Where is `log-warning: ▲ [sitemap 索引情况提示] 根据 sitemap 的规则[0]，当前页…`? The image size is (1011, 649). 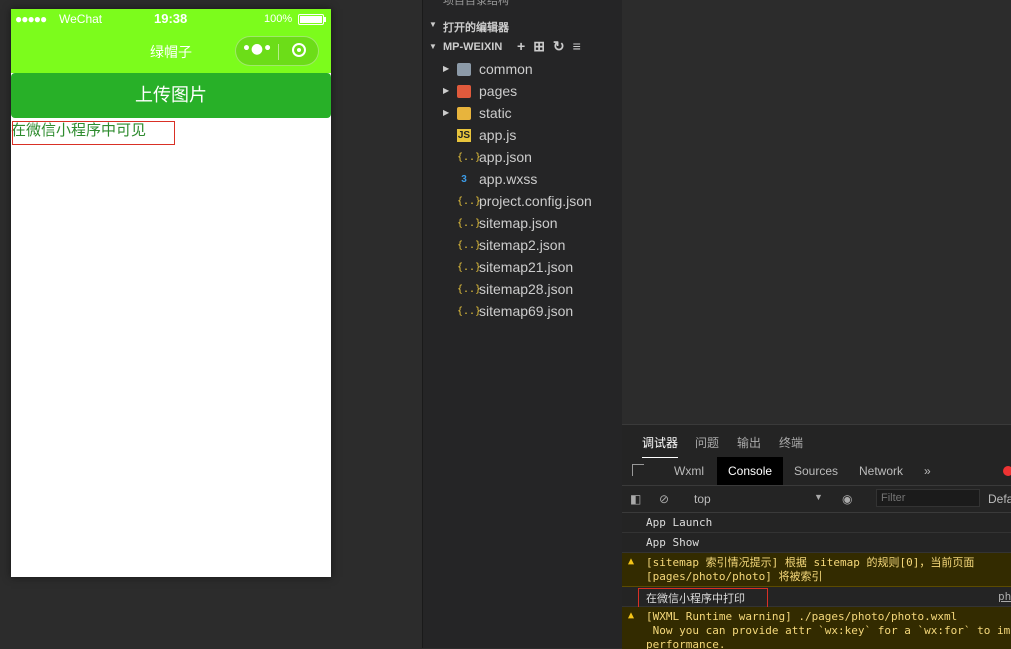
log-warning: ▲ [sitemap 索引情况提示] 根据 sitemap 的规则[0]，当前页… is located at coordinates (816, 570).